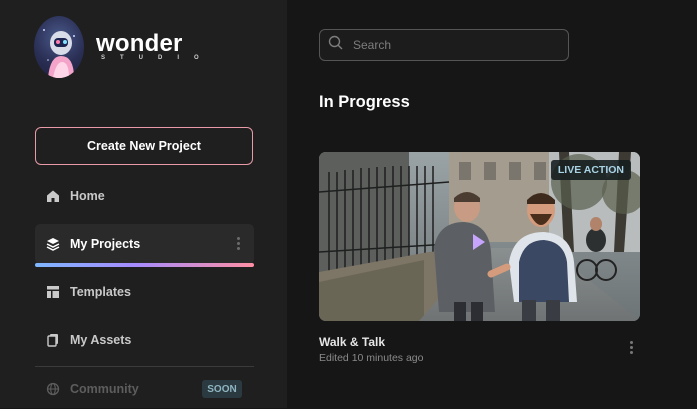 The image size is (697, 409). Describe the element at coordinates (144, 244) in the screenshot. I see `sidebar-item-my-projects: My Projects` at that location.